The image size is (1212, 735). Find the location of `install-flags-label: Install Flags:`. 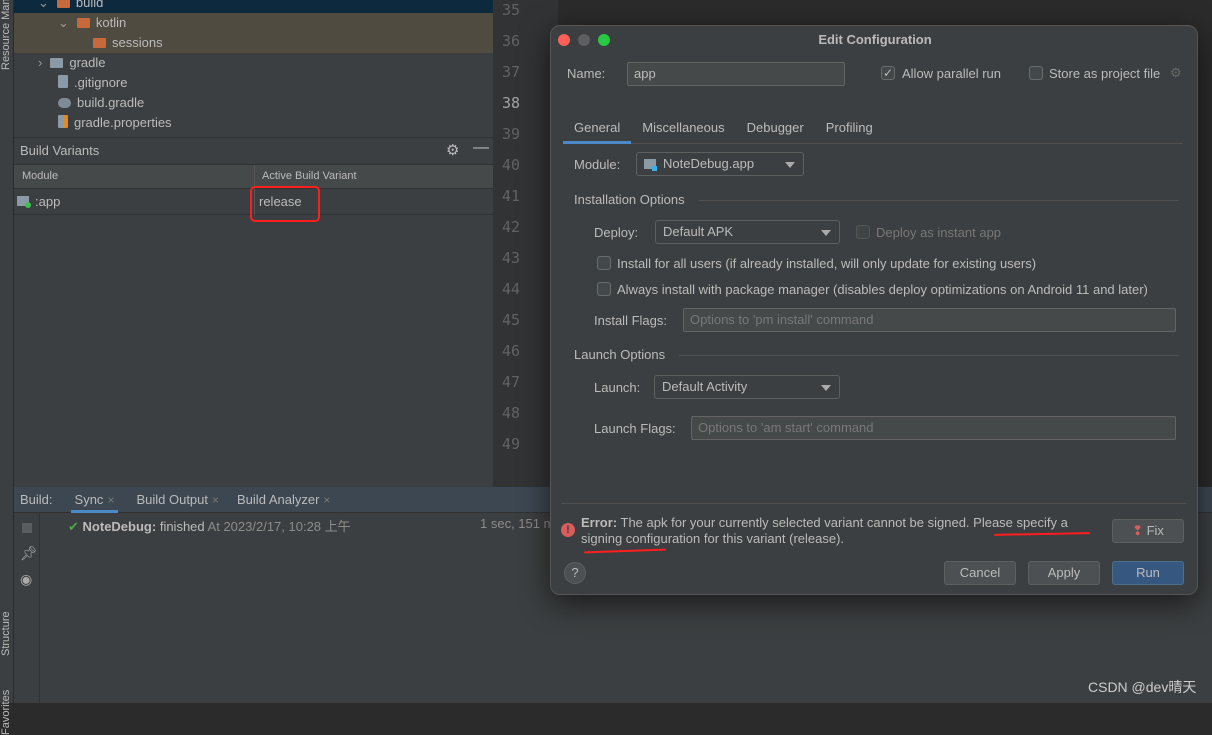

install-flags-label: Install Flags: is located at coordinates (630, 320).